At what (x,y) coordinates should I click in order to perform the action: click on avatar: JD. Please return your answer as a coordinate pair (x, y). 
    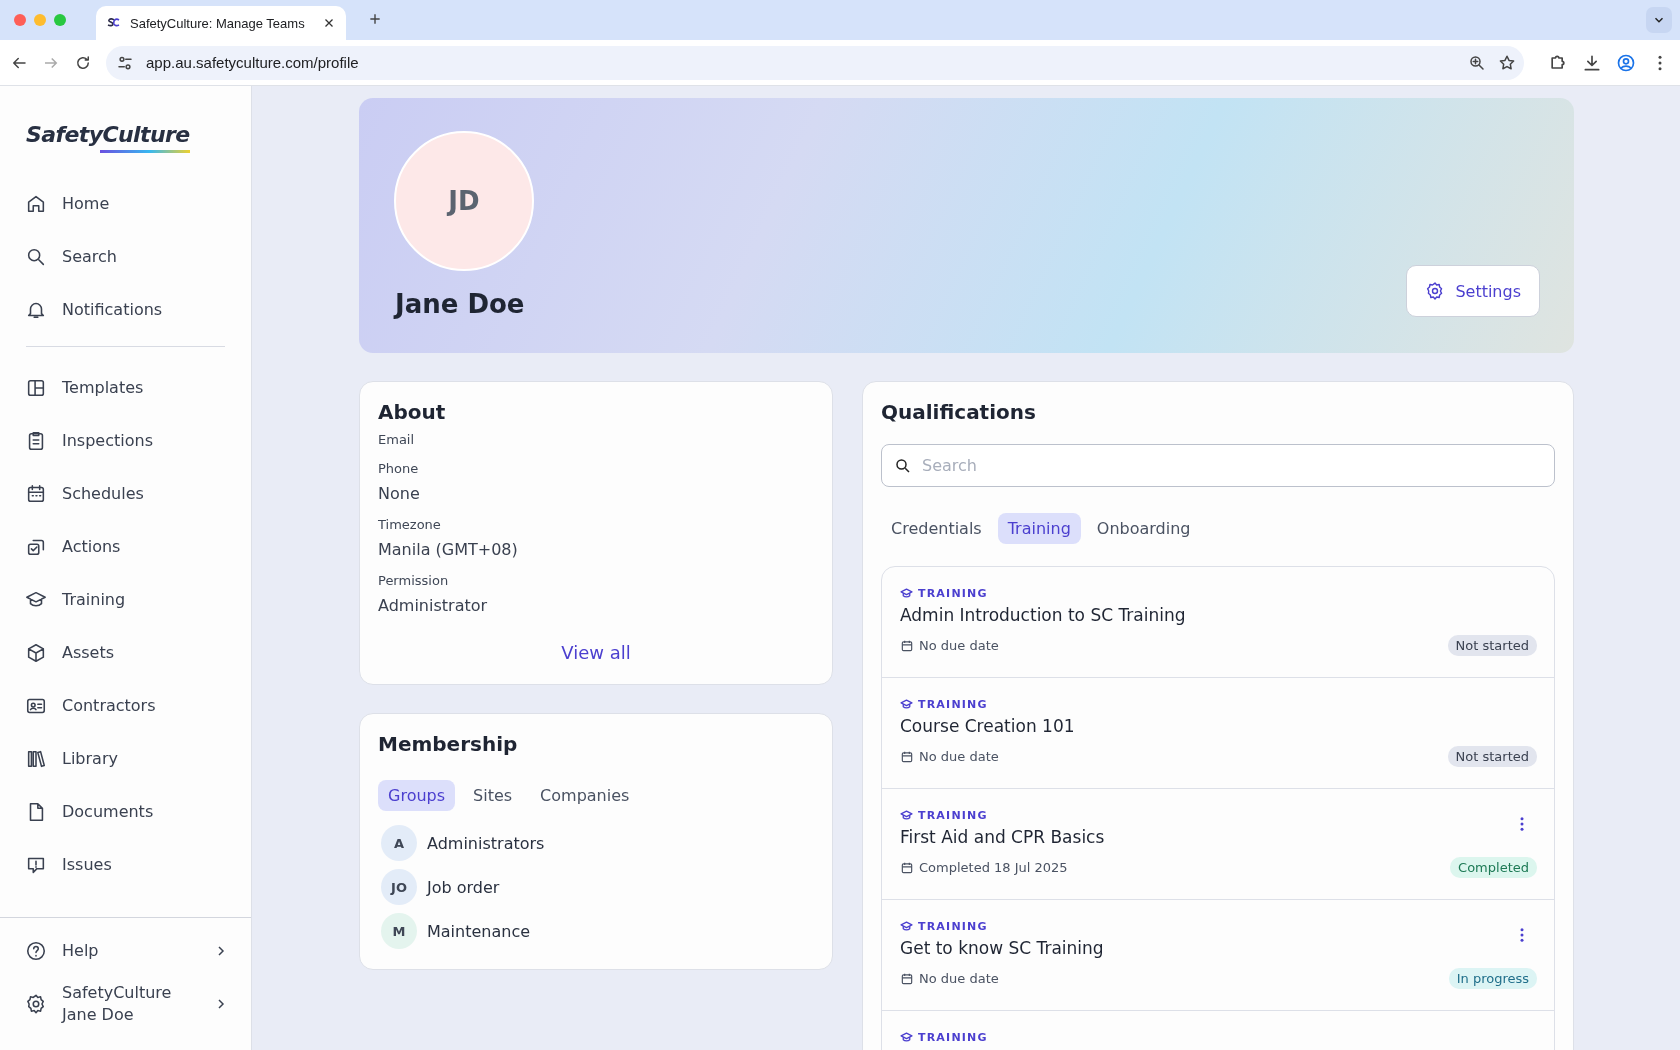
    Looking at the image, I should click on (464, 201).